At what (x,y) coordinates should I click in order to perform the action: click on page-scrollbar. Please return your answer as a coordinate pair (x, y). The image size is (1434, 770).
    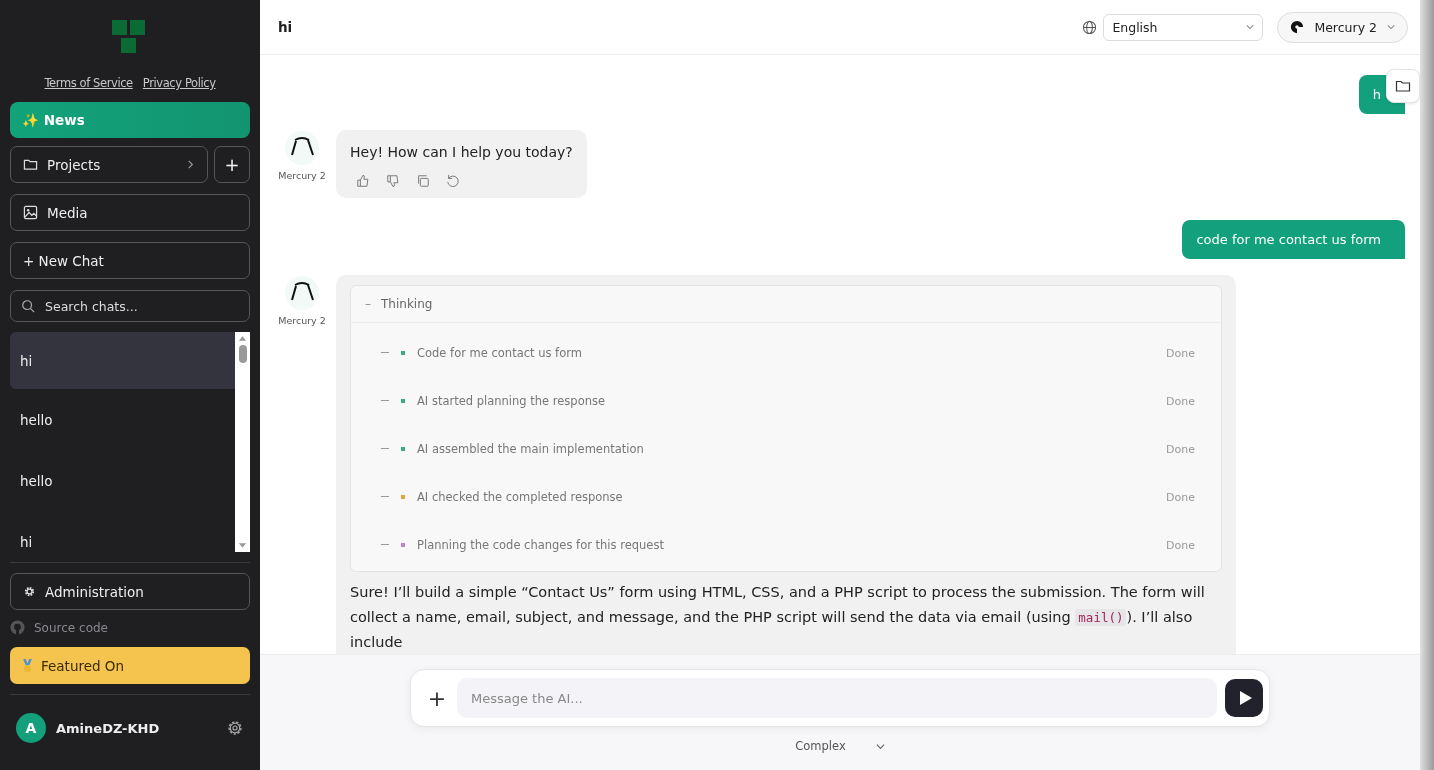
    Looking at the image, I should click on (1427, 385).